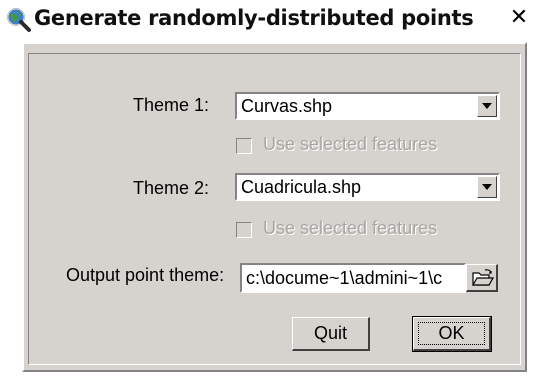 This screenshot has height=387, width=536. What do you see at coordinates (171, 105) in the screenshot?
I see `theme1-label: Theme 1:` at bounding box center [171, 105].